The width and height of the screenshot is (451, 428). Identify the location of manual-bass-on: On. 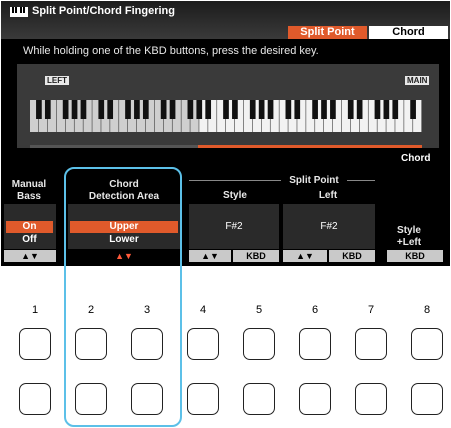
(29, 227).